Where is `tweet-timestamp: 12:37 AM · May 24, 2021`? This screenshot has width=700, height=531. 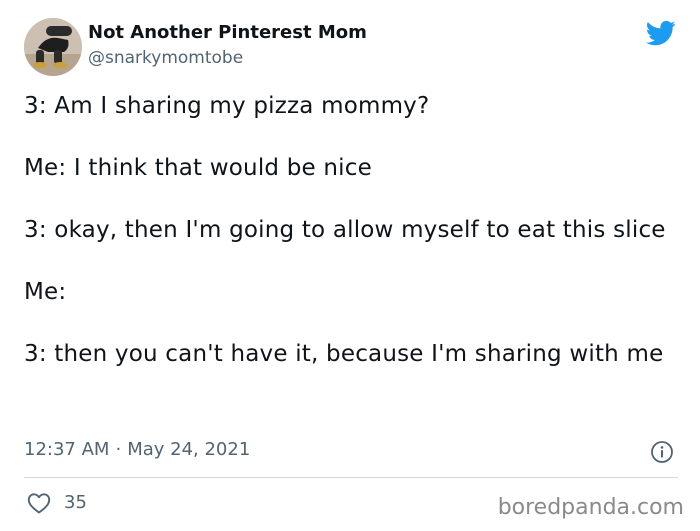 tweet-timestamp: 12:37 AM · May 24, 2021 is located at coordinates (137, 450).